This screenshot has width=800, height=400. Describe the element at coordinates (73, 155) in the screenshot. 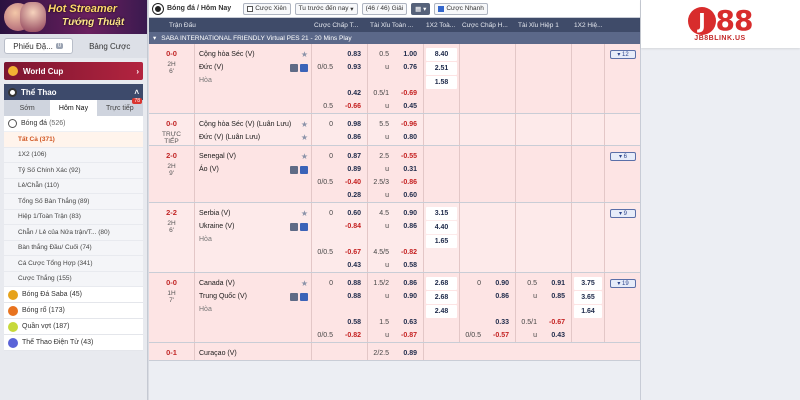

I see `football-sub-1x2: 1X2 (106)` at that location.